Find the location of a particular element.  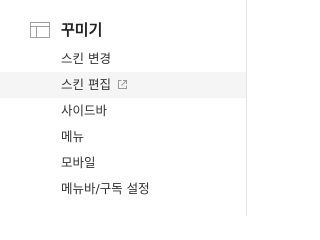

menu-item-label: 메뉴 is located at coordinates (73, 136).